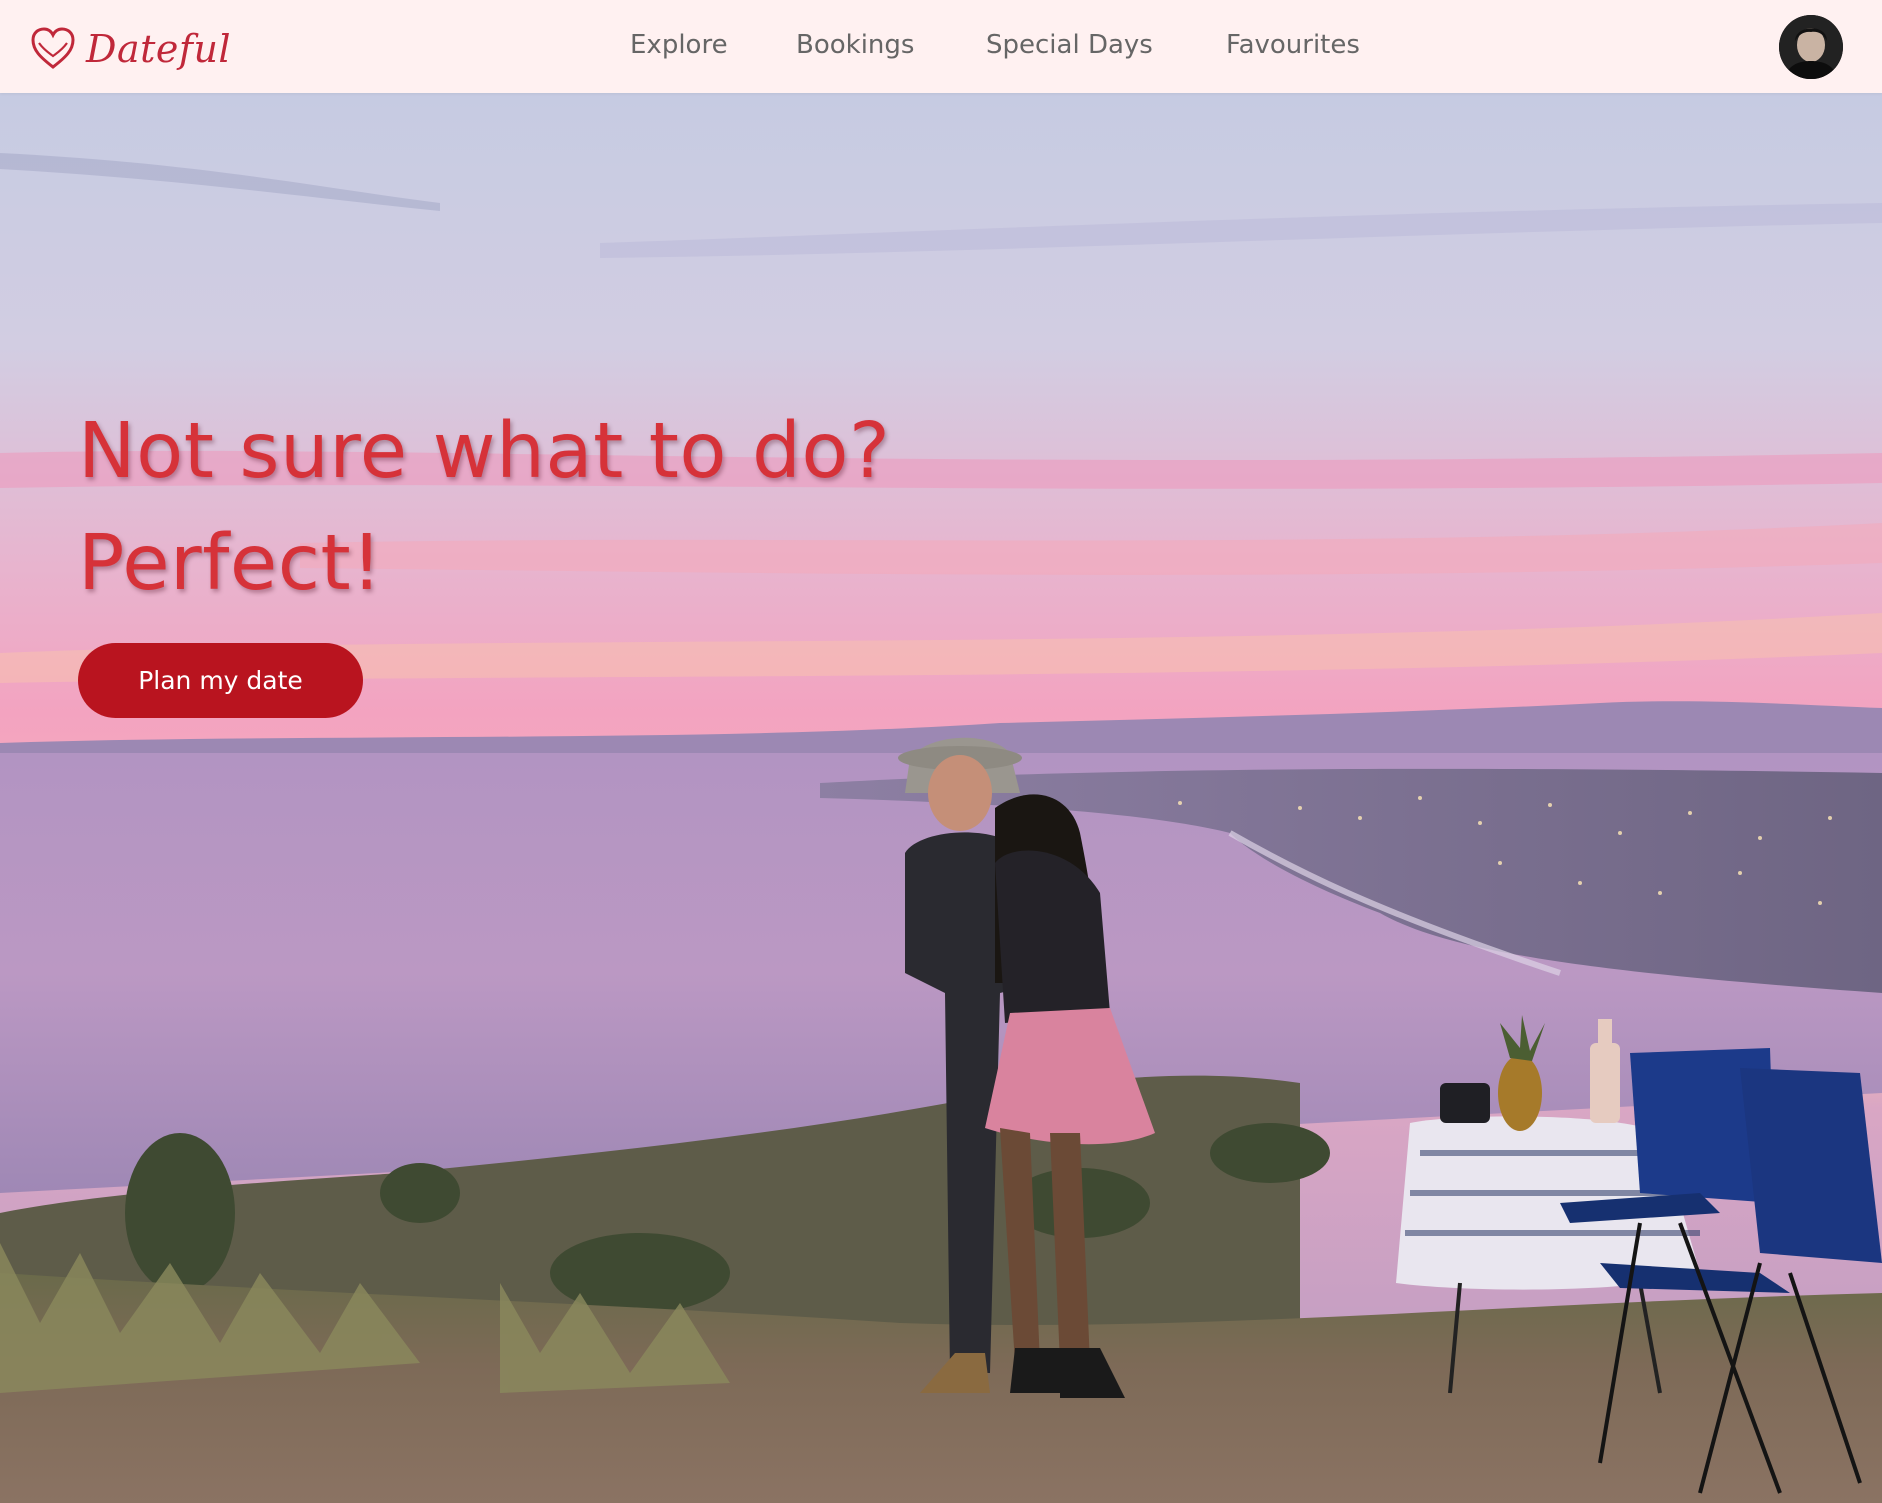 This screenshot has height=1503, width=1882. I want to click on brand-name: Dateful, so click(159, 49).